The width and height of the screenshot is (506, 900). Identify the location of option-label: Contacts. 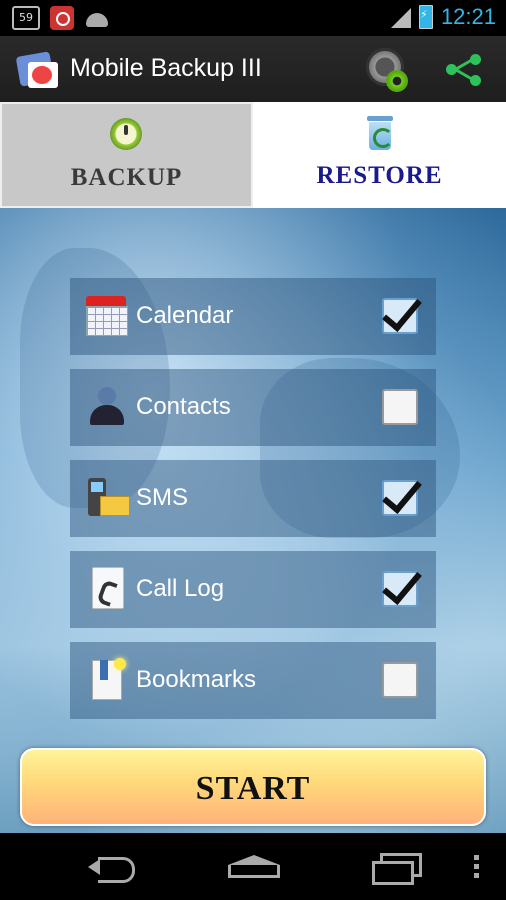
(183, 406).